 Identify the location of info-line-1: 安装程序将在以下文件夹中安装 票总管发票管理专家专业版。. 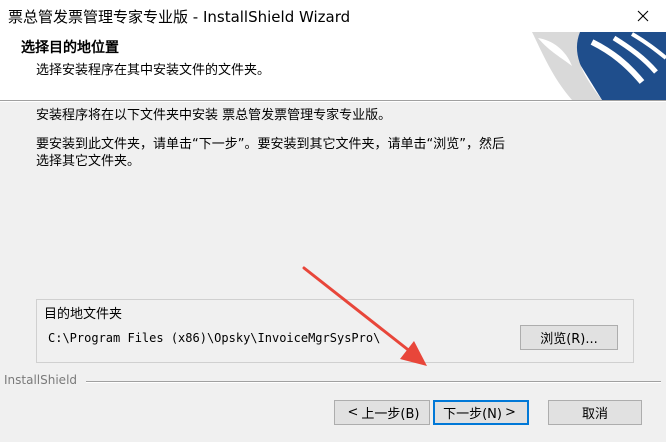
(214, 115).